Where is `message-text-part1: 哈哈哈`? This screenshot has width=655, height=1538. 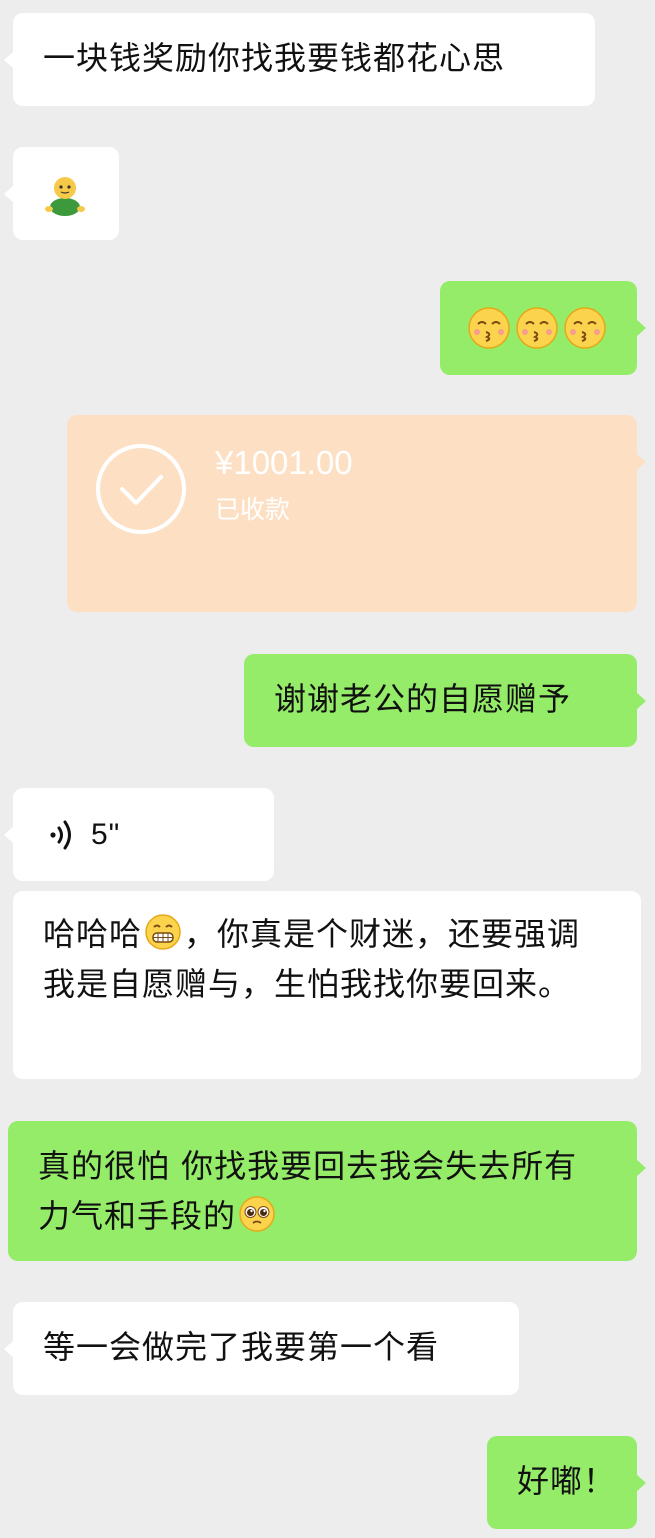 message-text-part1: 哈哈哈 is located at coordinates (93, 934).